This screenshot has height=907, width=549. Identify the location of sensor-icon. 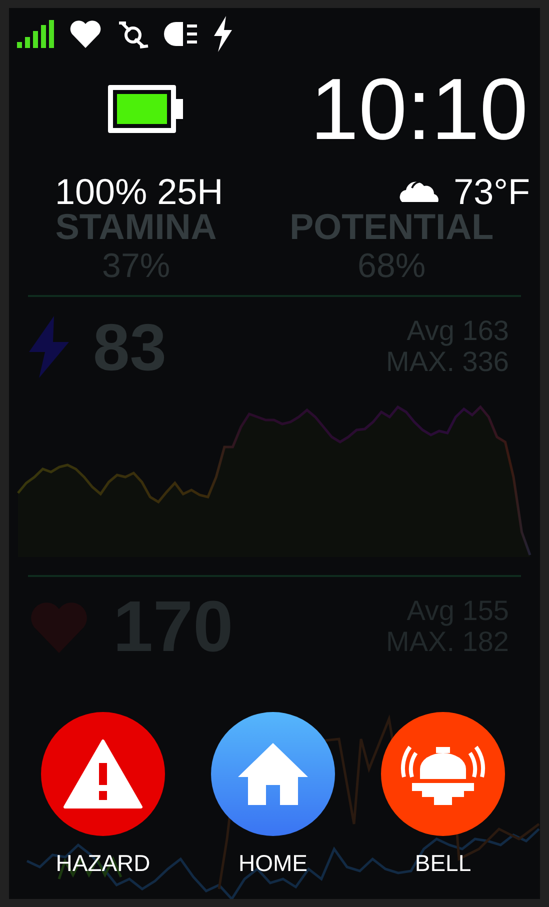
(133, 34).